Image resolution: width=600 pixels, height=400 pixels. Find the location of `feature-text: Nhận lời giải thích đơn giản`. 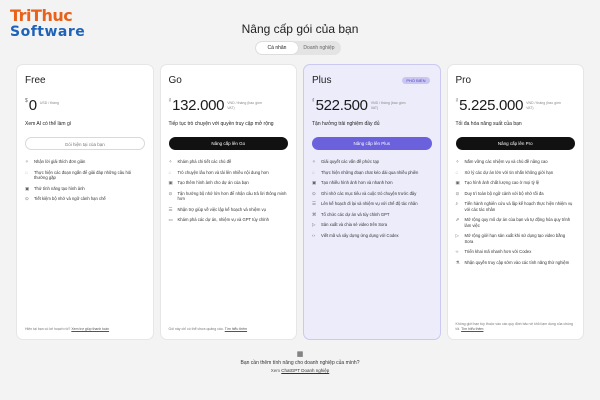

feature-text: Nhận lời giải thích đơn giản is located at coordinates (60, 161).